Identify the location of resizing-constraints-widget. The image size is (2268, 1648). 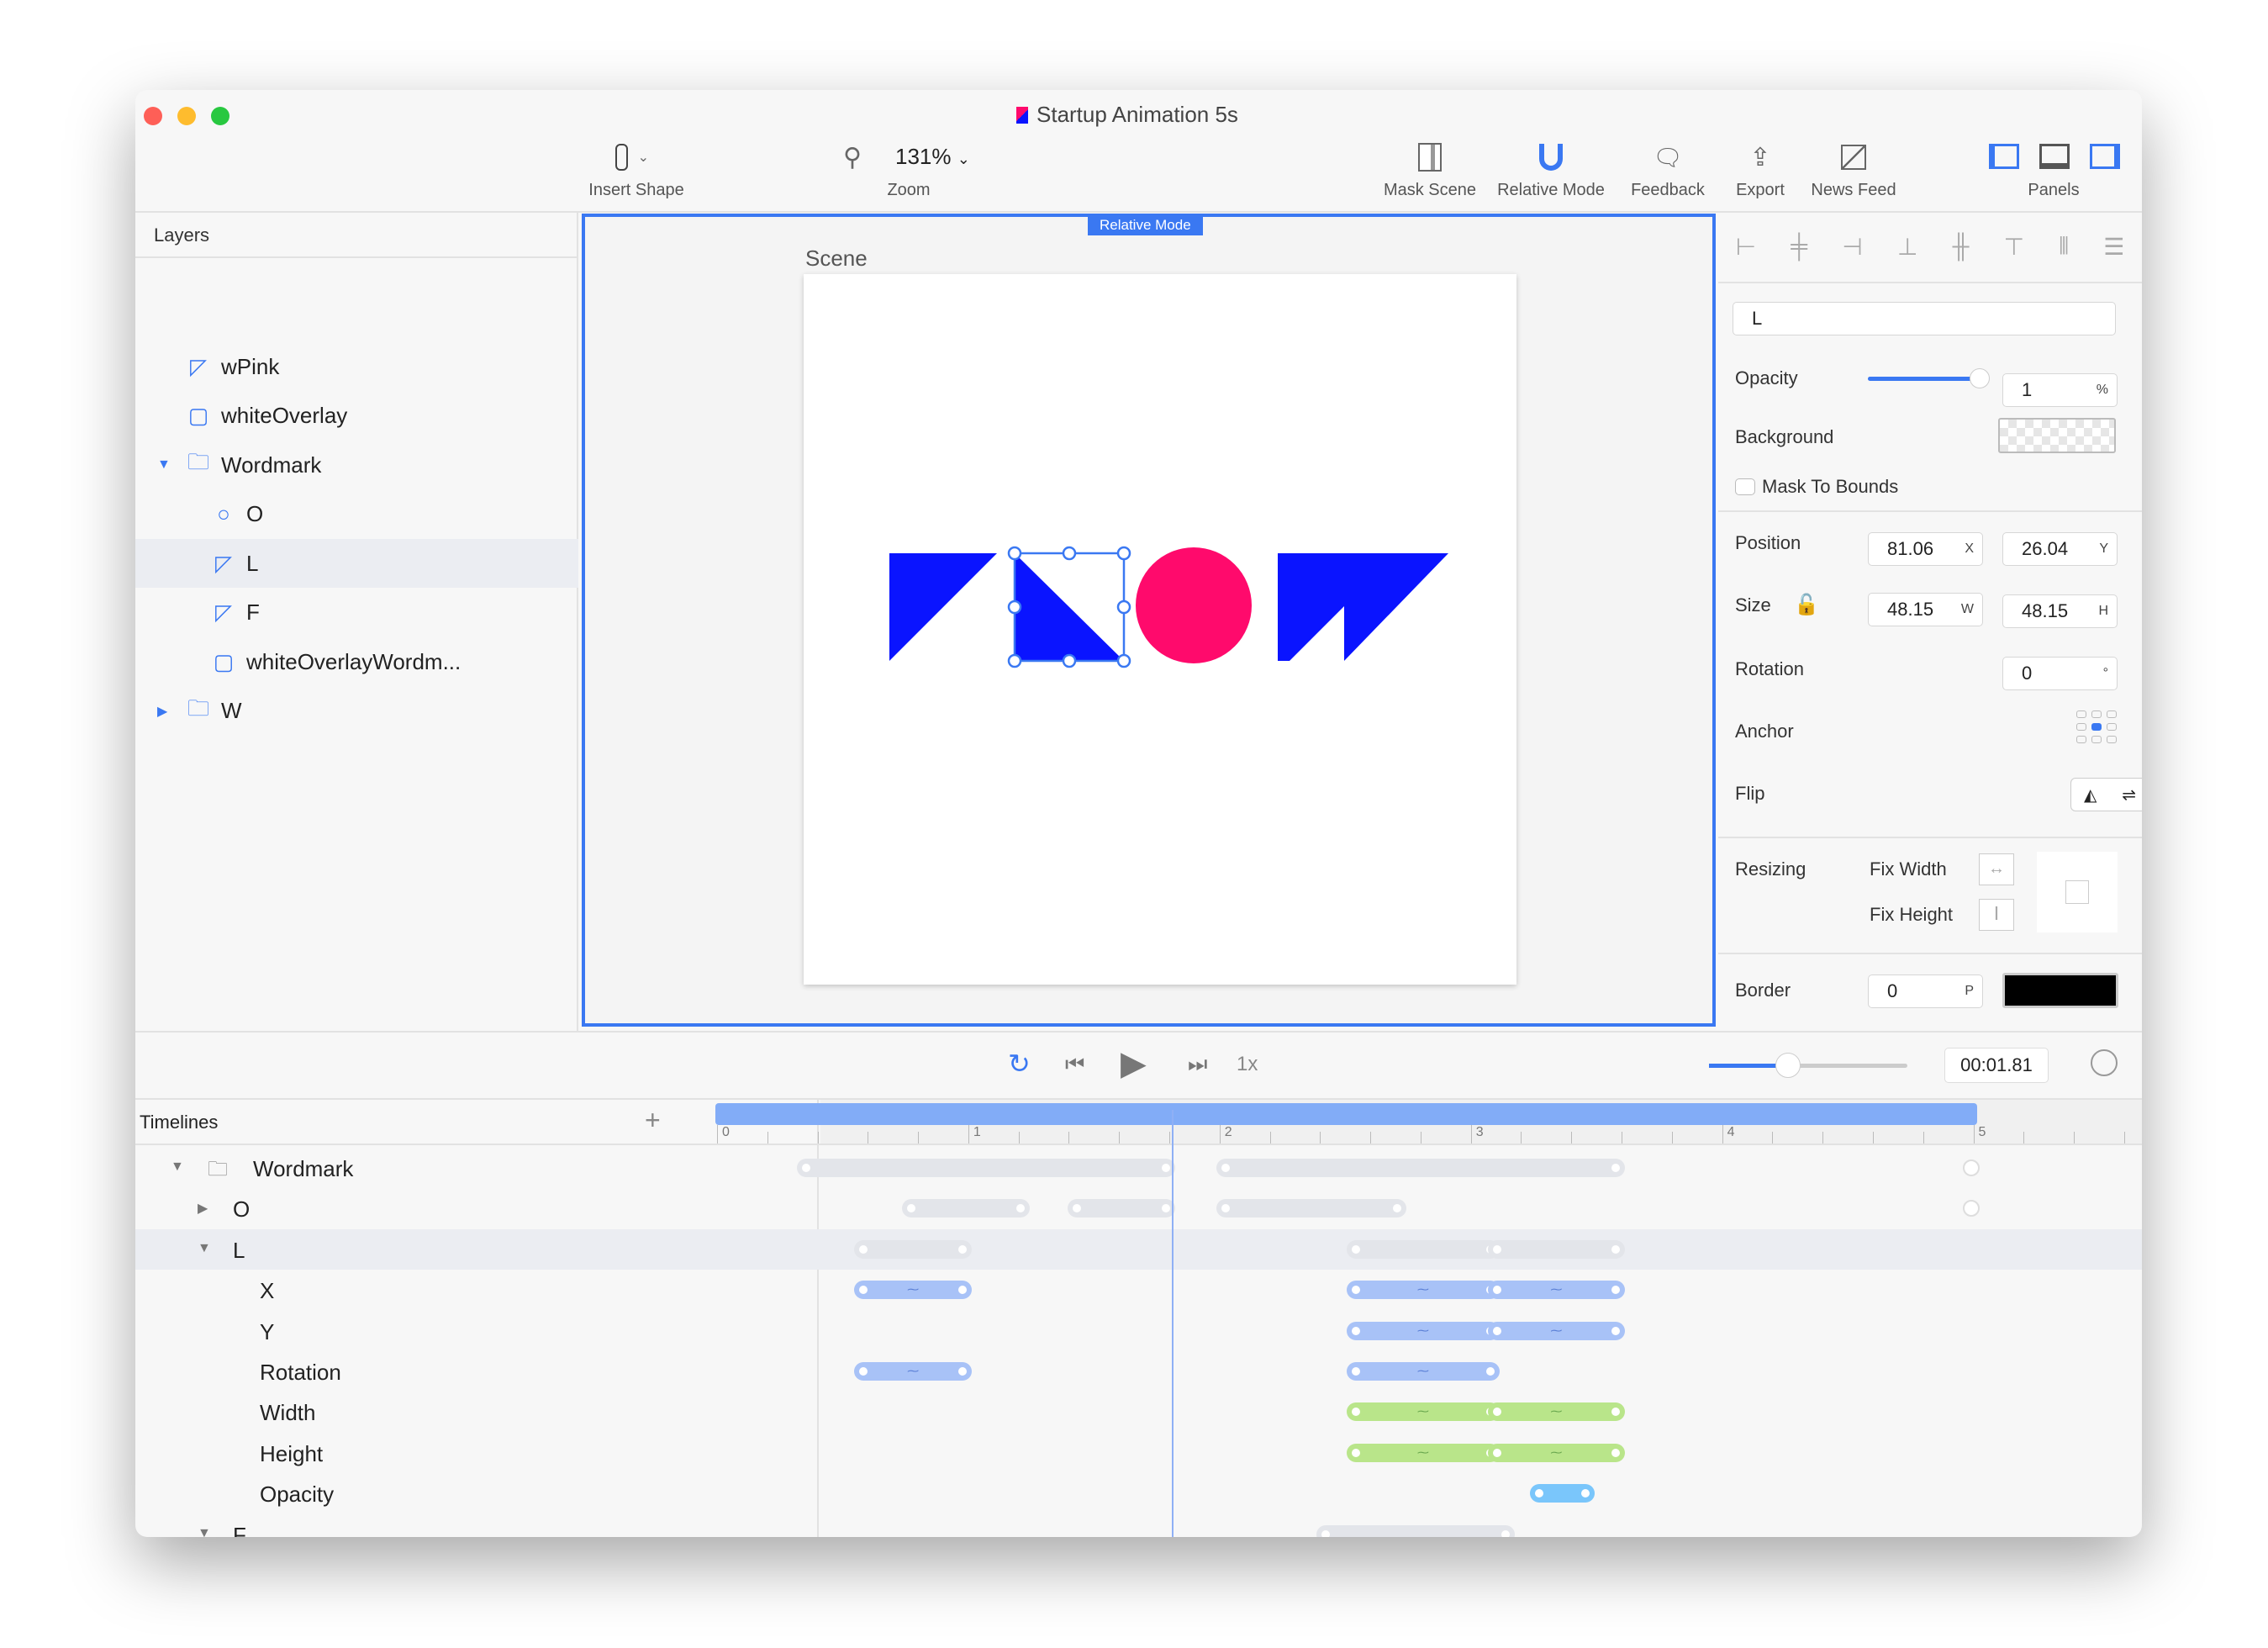
(2077, 892).